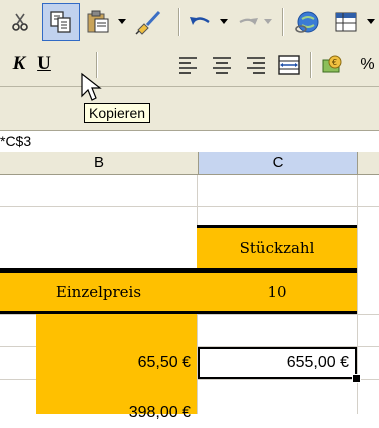  I want to click on copy-button, so click(61, 22).